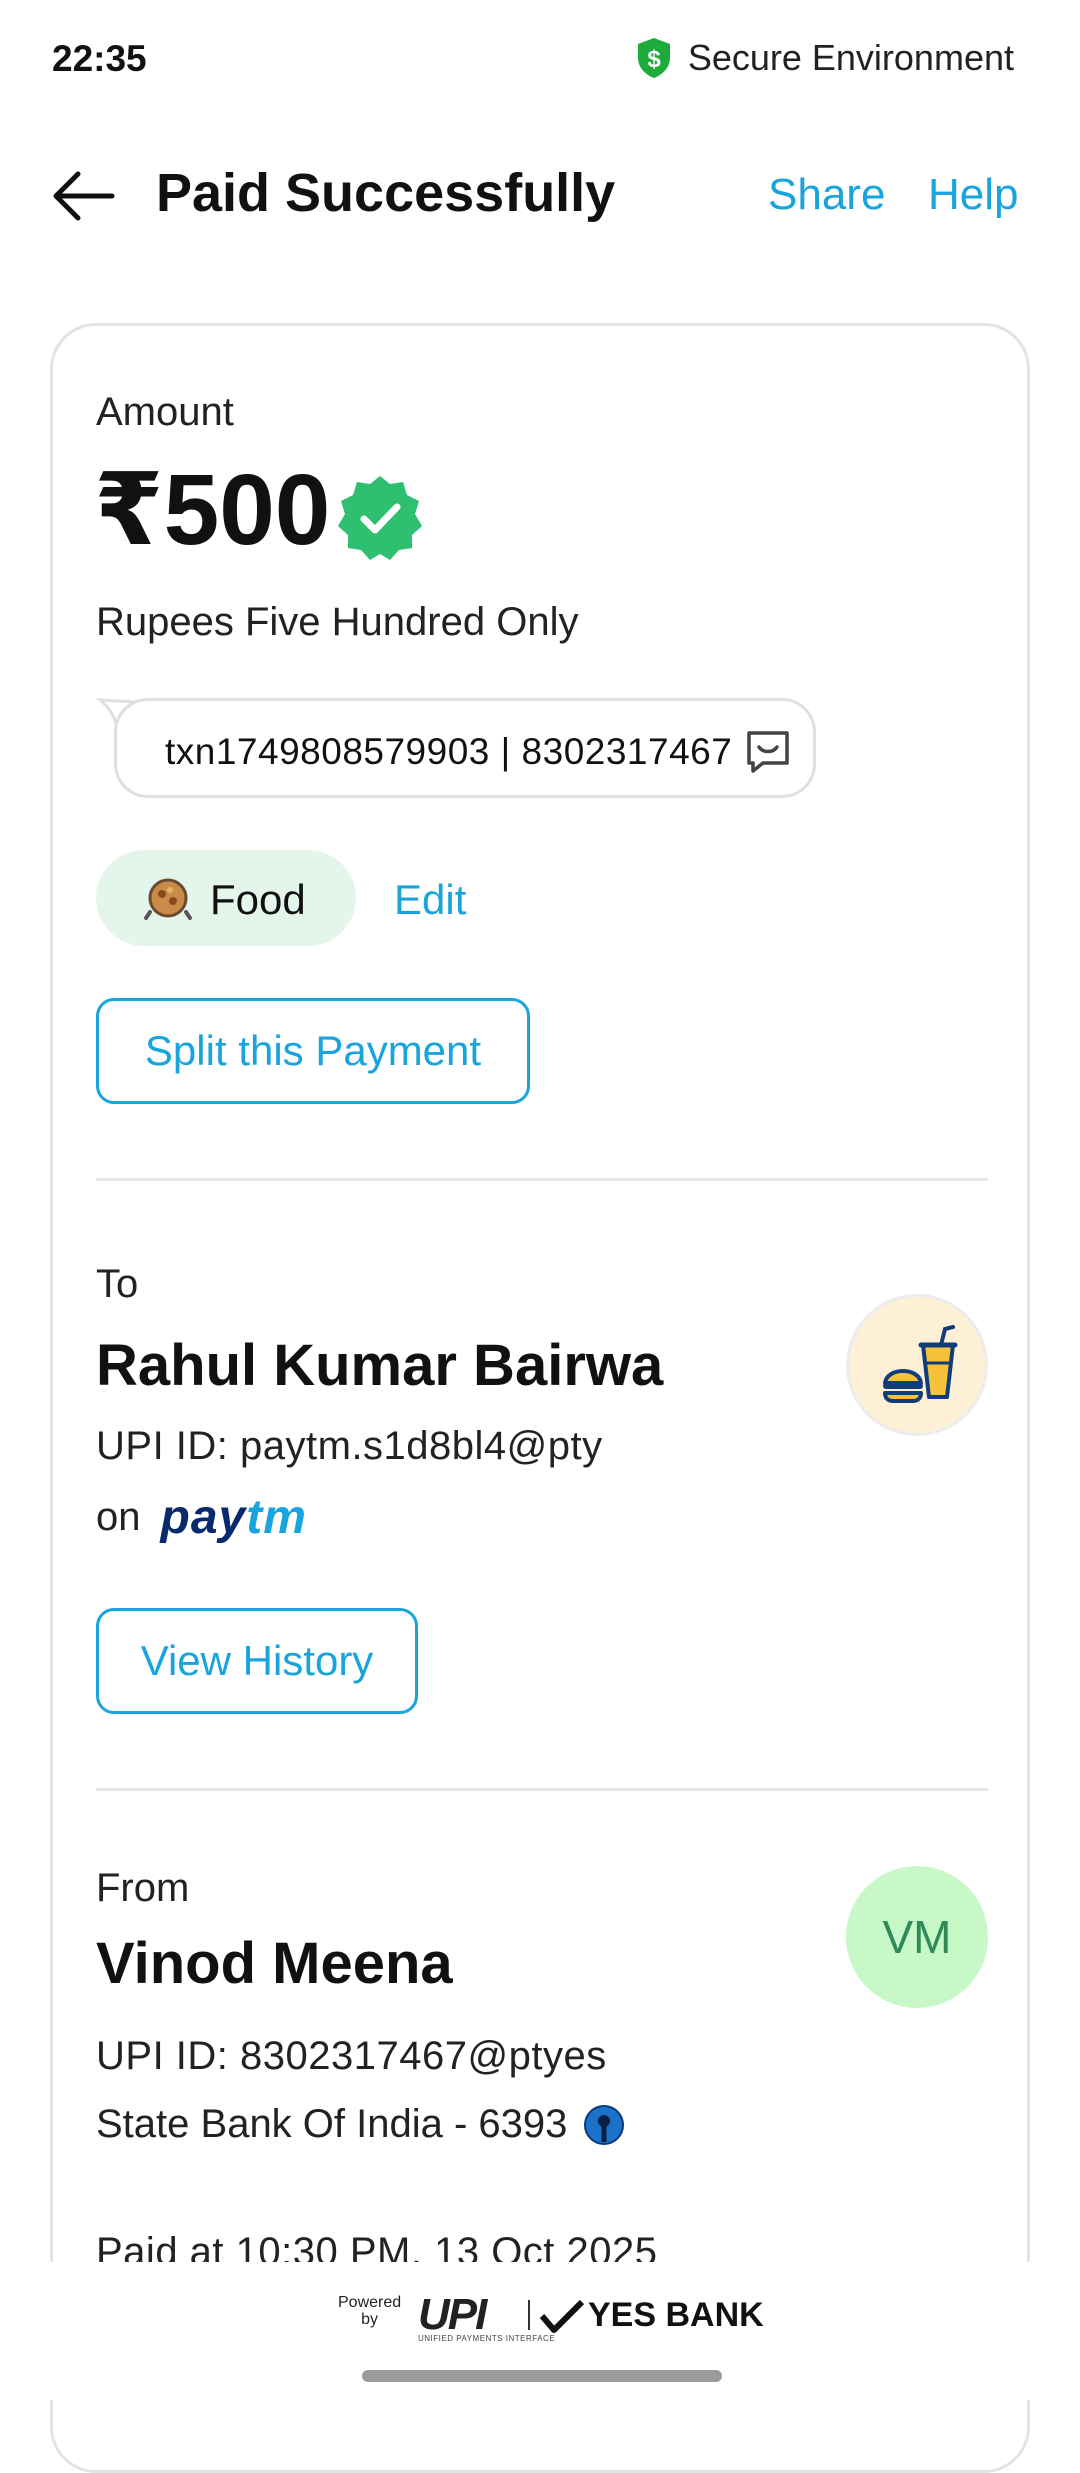 This screenshot has width=1080, height=2473. I want to click on payer-upi-id: UPI ID: 8302317467@ptyes, so click(351, 2056).